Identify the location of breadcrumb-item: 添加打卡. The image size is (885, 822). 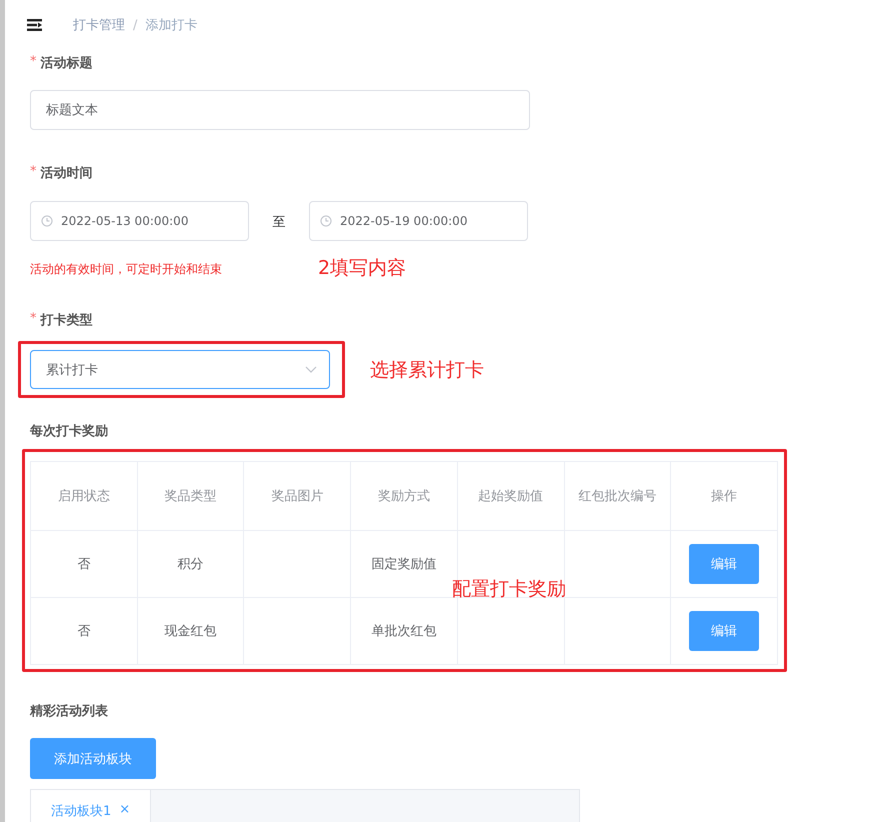
(171, 25).